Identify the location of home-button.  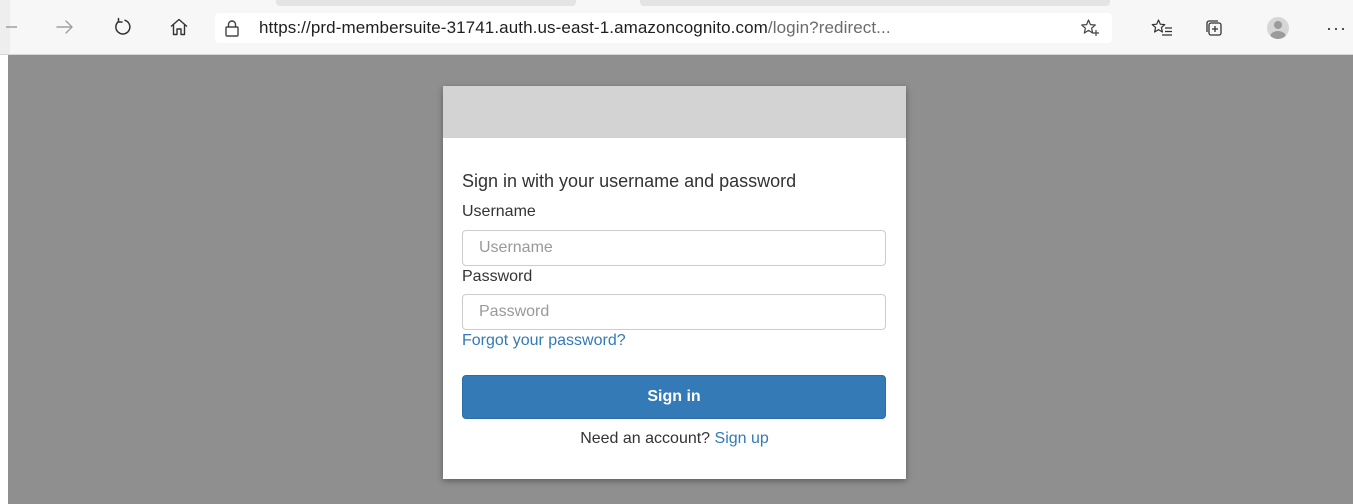
(179, 27).